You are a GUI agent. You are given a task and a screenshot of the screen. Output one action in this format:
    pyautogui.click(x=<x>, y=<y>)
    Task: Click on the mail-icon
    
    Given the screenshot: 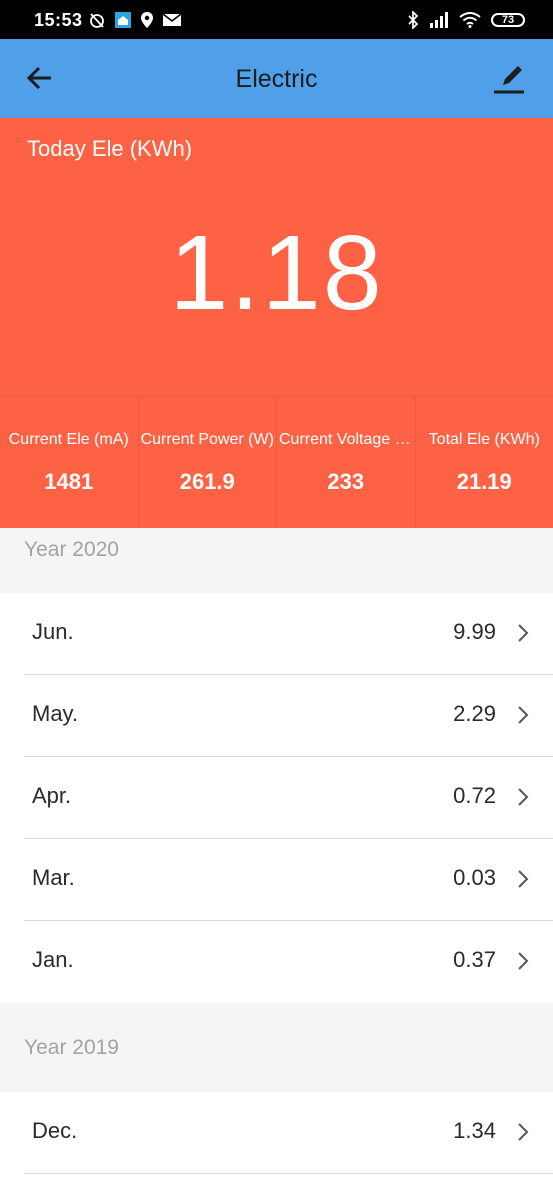 What is the action you would take?
    pyautogui.click(x=172, y=19)
    